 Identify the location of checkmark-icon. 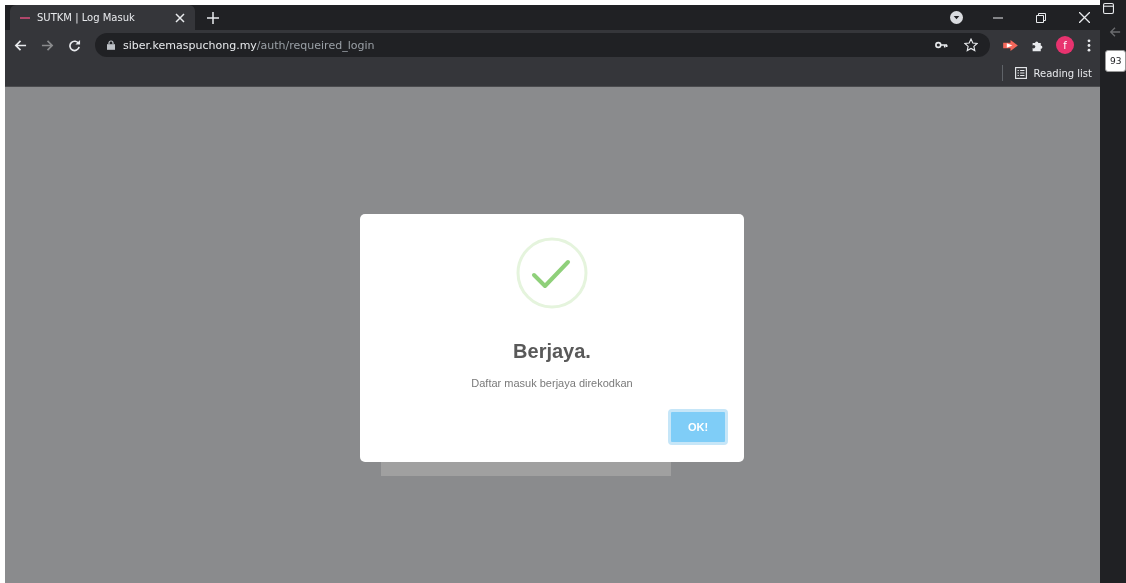
(552, 273).